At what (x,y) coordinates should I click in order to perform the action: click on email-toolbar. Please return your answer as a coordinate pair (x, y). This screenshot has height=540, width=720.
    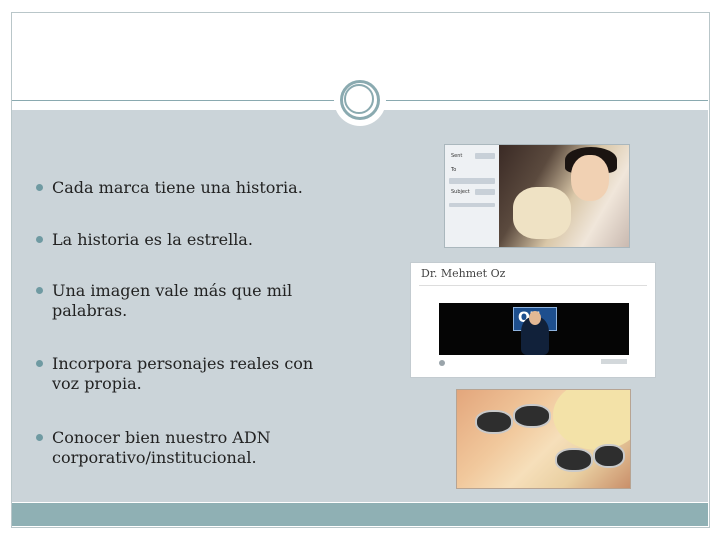
    Looking at the image, I should click on (472, 205).